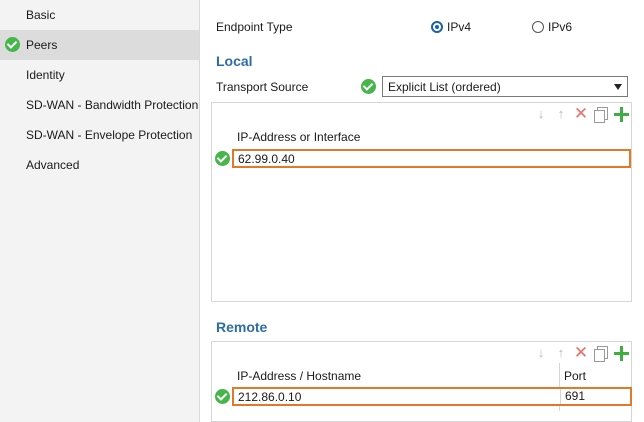  What do you see at coordinates (99, 165) in the screenshot?
I see `sidebar-item-advanced: Advanced` at bounding box center [99, 165].